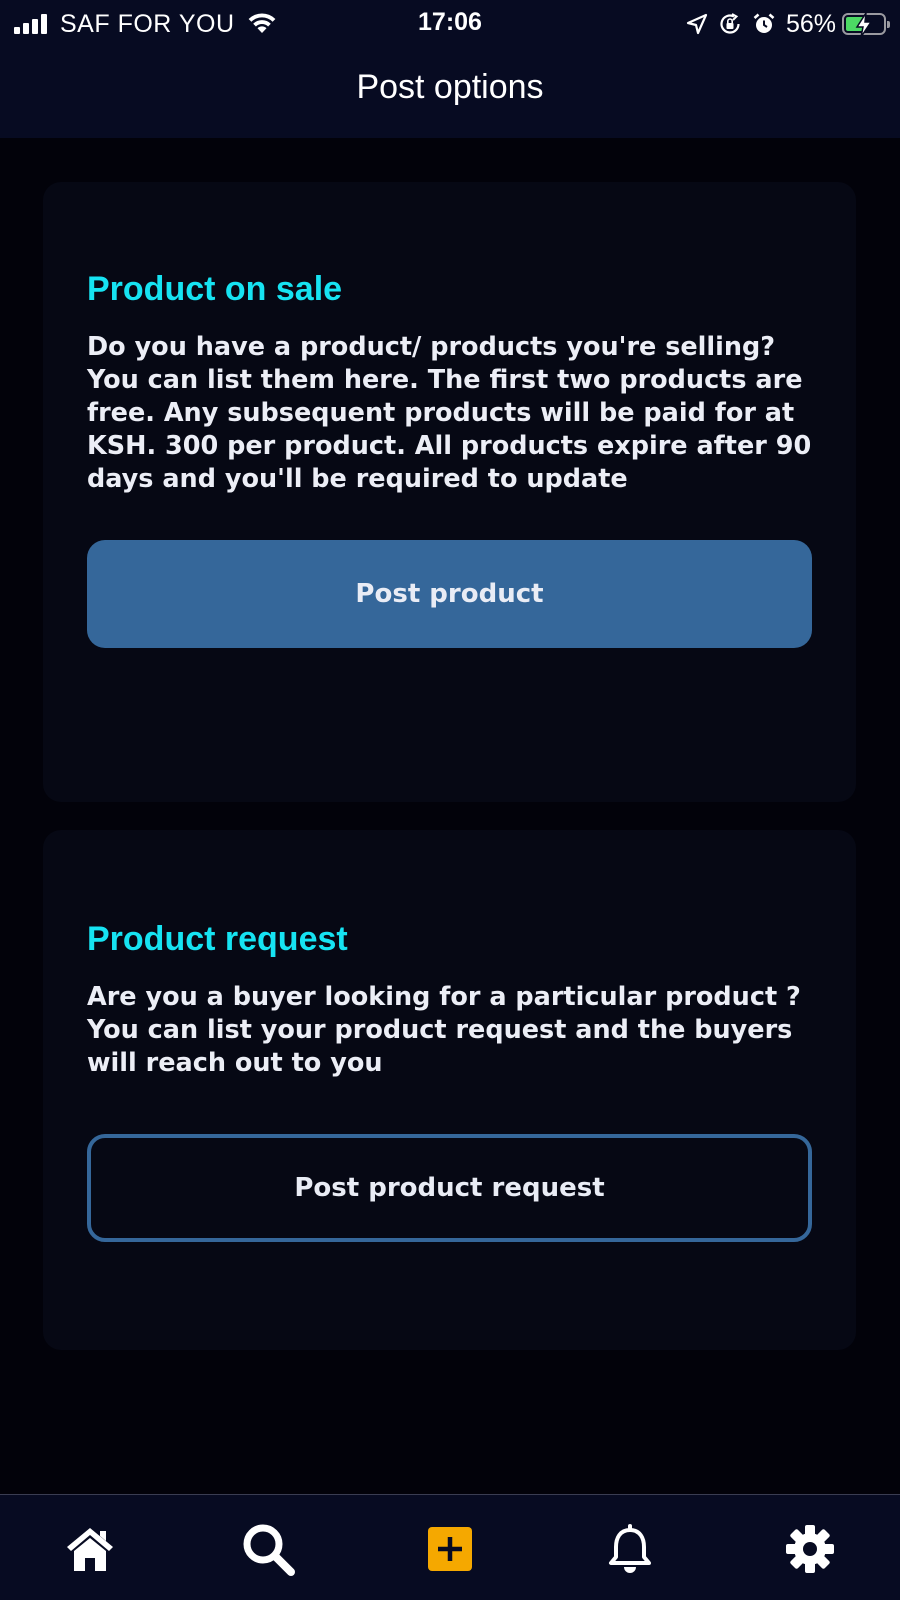 The image size is (900, 1600). I want to click on tab-notifications, so click(630, 1551).